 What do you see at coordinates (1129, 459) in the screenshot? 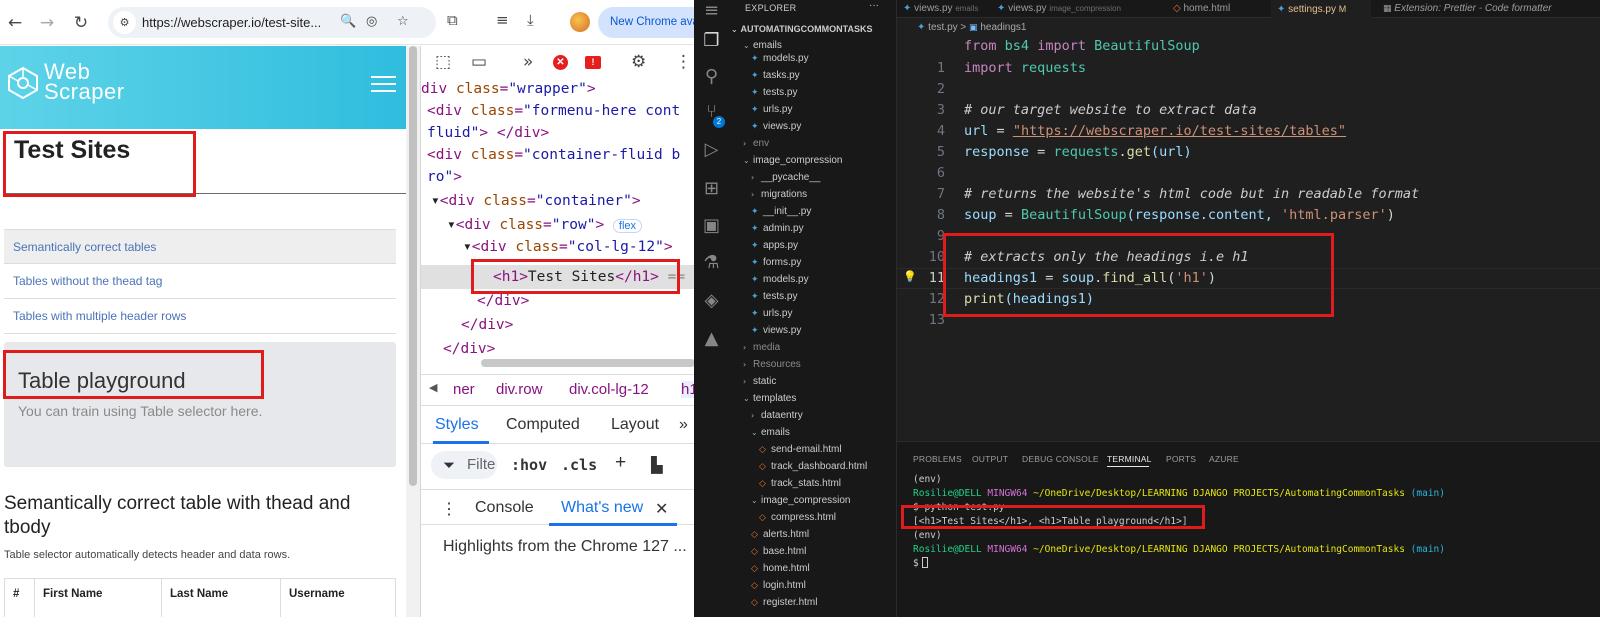
I see `panel-tab-terminal: TERMINAL` at bounding box center [1129, 459].